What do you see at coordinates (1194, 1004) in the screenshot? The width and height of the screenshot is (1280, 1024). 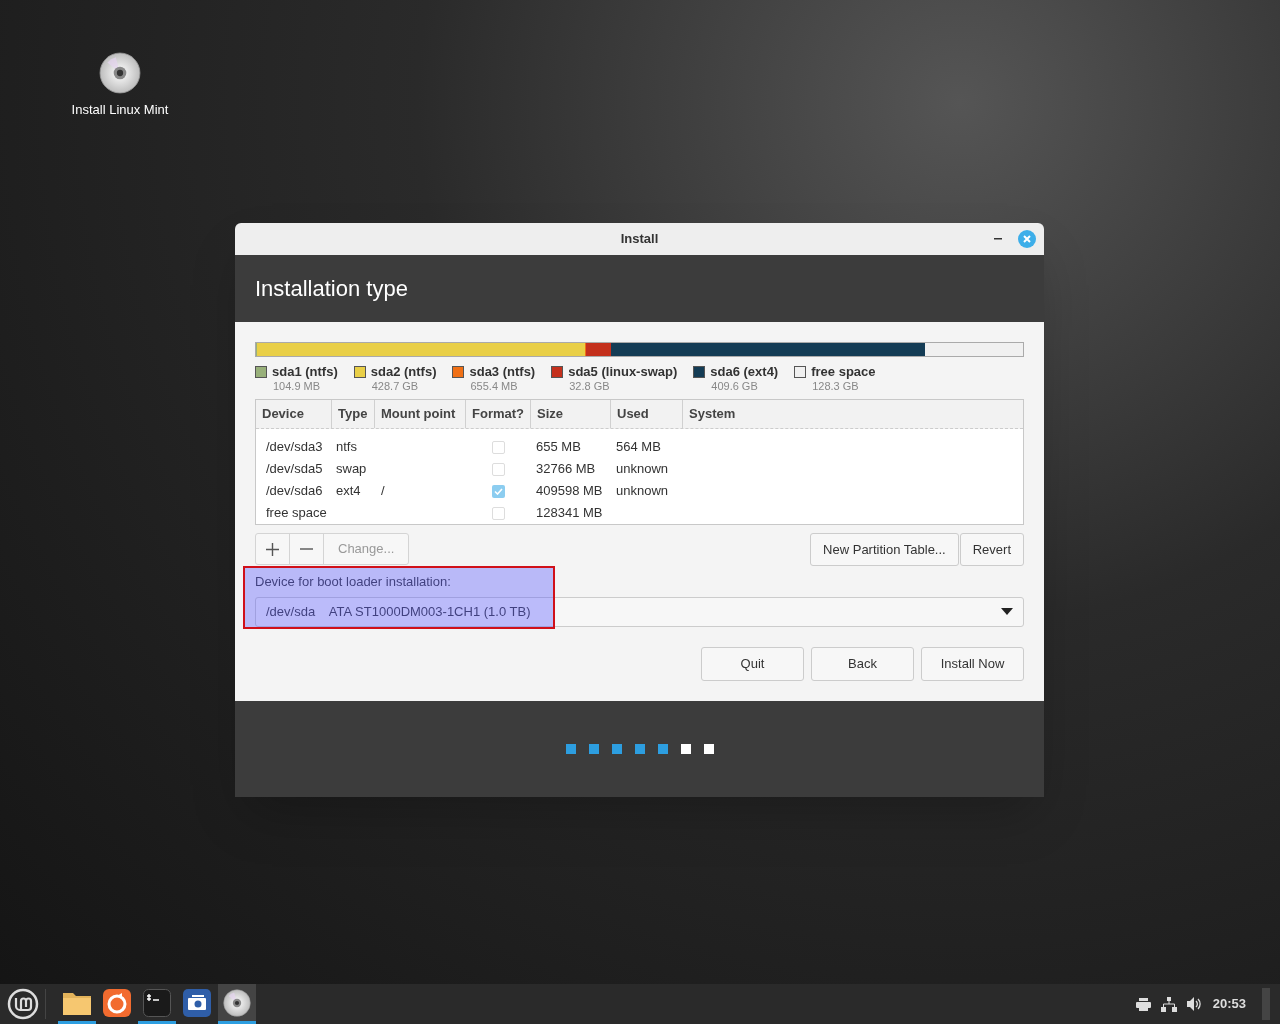 I see `volume-icon` at bounding box center [1194, 1004].